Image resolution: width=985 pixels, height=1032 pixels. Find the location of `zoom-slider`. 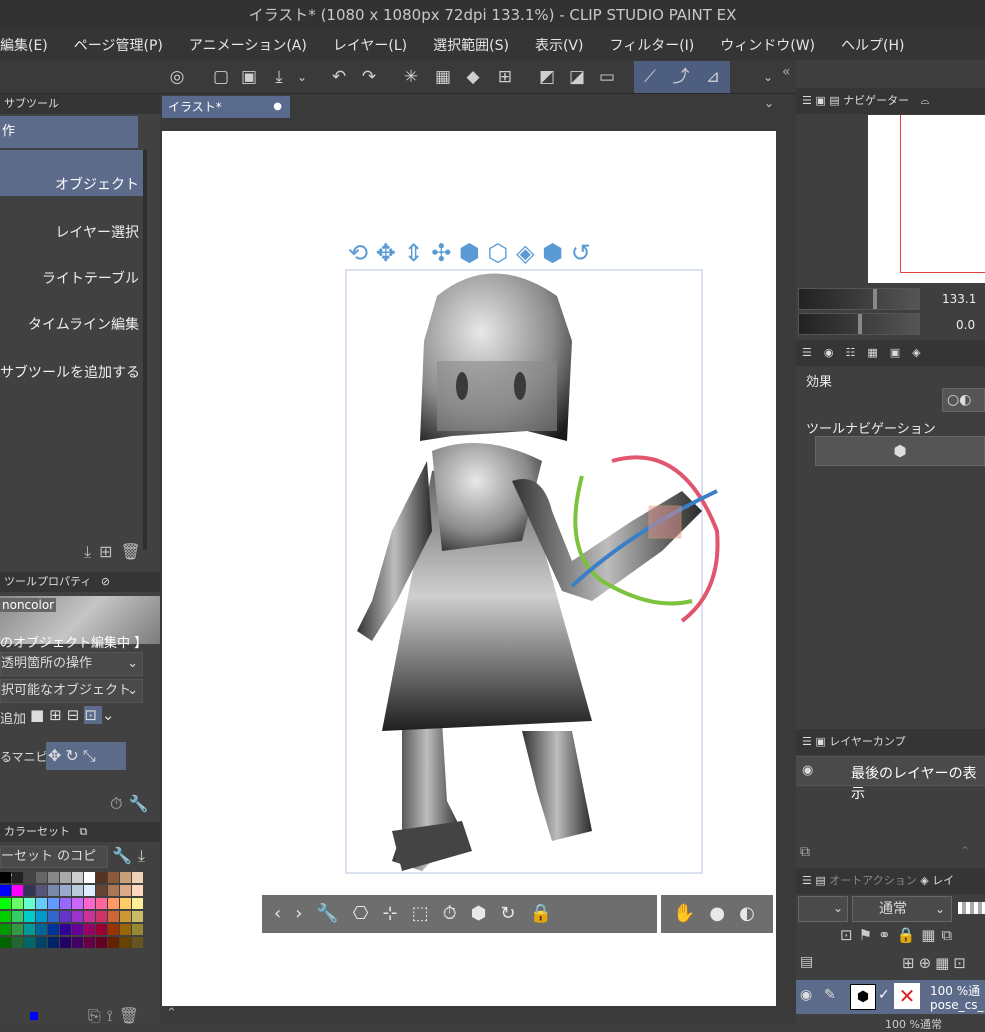

zoom-slider is located at coordinates (859, 299).